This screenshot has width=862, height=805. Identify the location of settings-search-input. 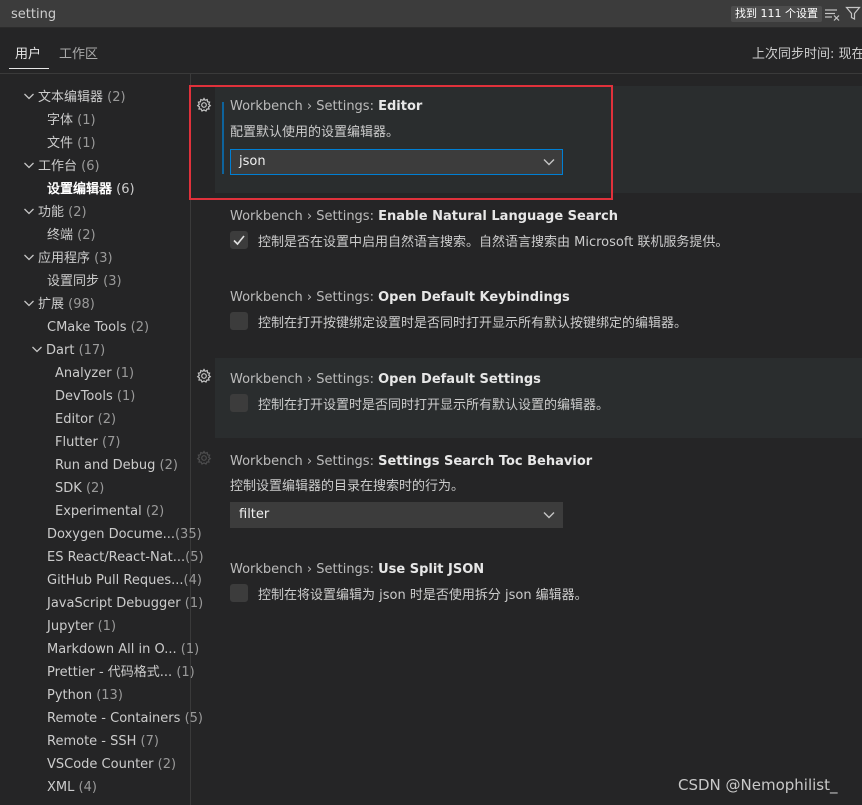
(360, 14).